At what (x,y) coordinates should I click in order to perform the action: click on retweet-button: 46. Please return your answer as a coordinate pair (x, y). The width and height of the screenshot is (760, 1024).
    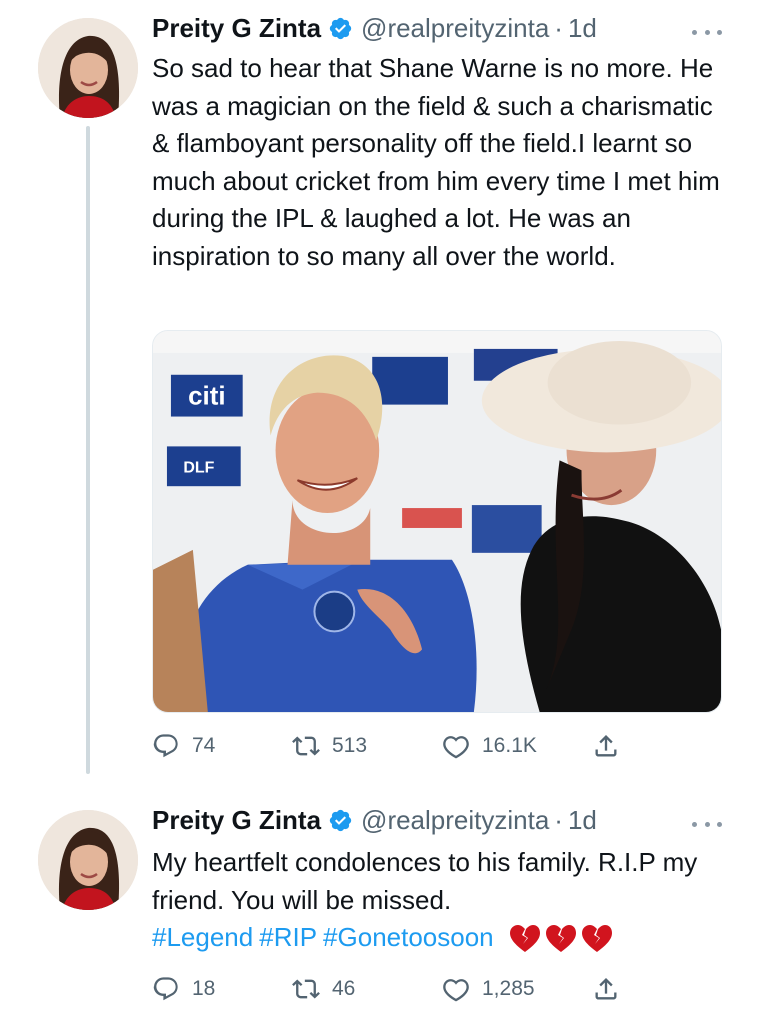
    Looking at the image, I should click on (323, 989).